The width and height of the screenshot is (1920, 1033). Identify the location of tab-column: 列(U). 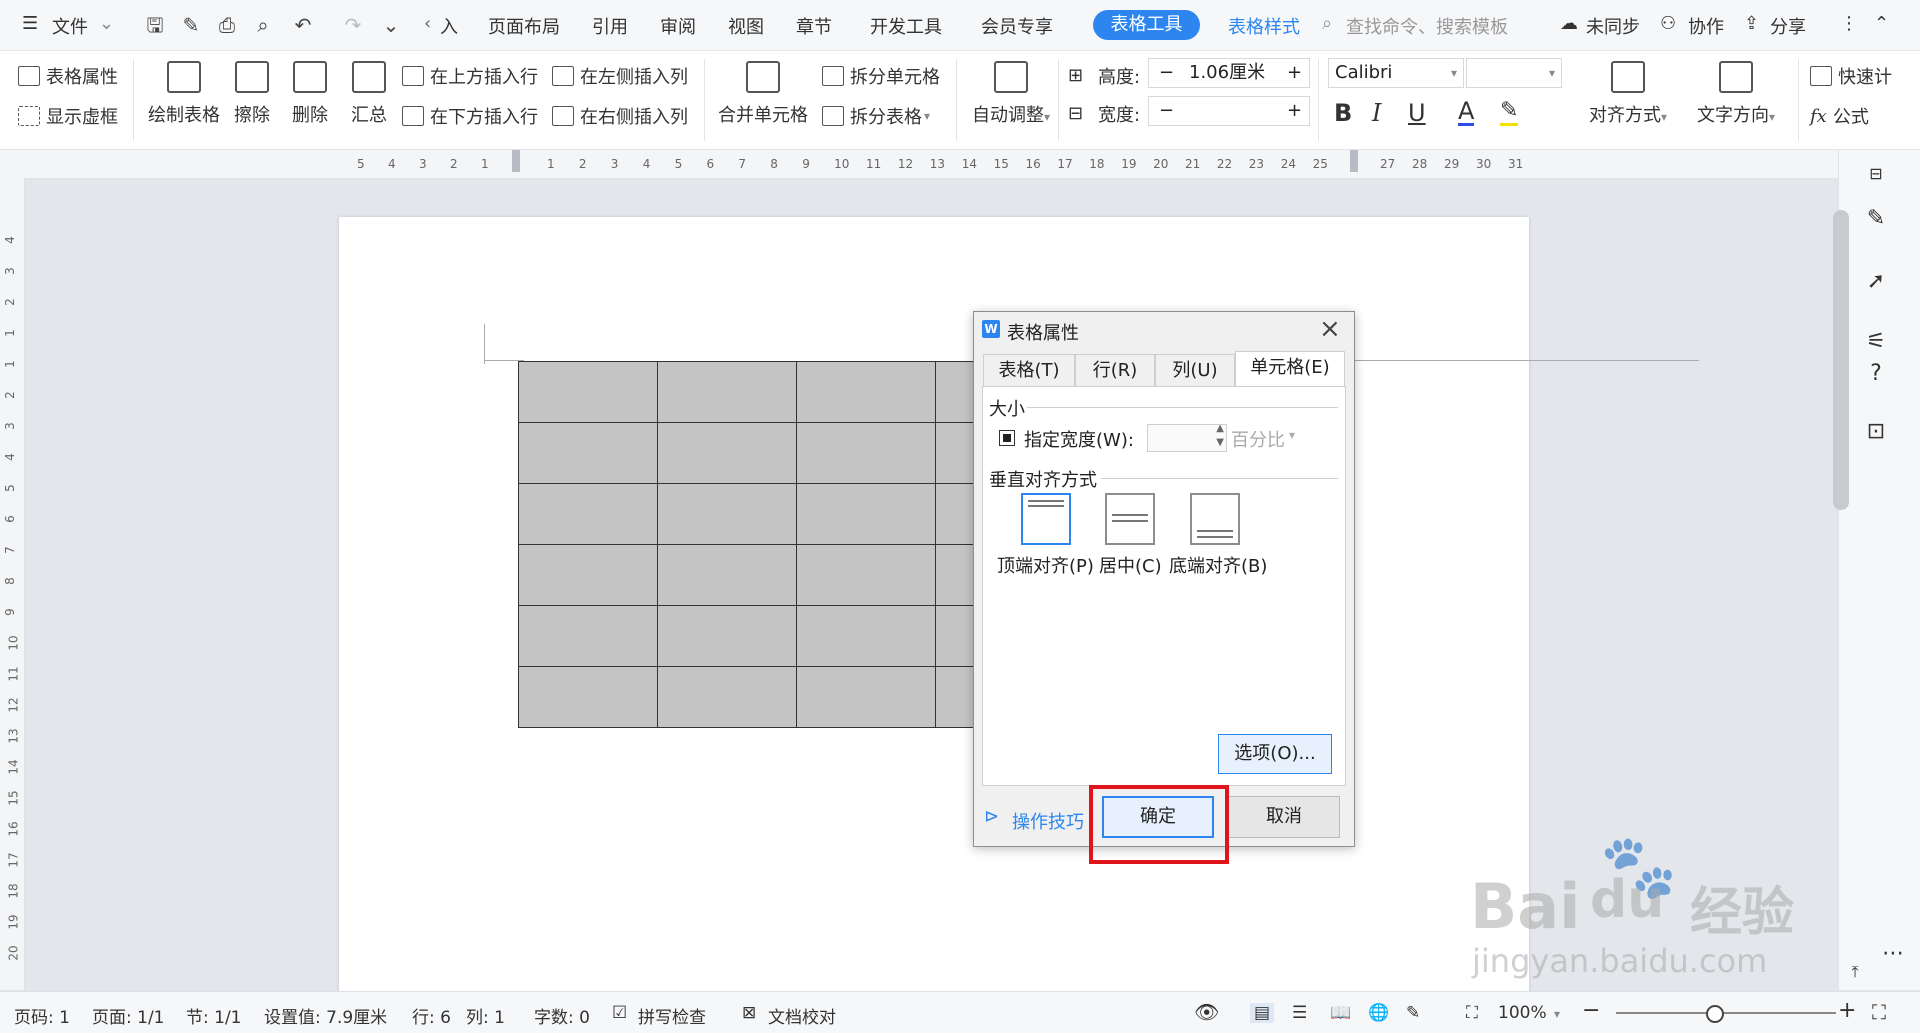
(1195, 370).